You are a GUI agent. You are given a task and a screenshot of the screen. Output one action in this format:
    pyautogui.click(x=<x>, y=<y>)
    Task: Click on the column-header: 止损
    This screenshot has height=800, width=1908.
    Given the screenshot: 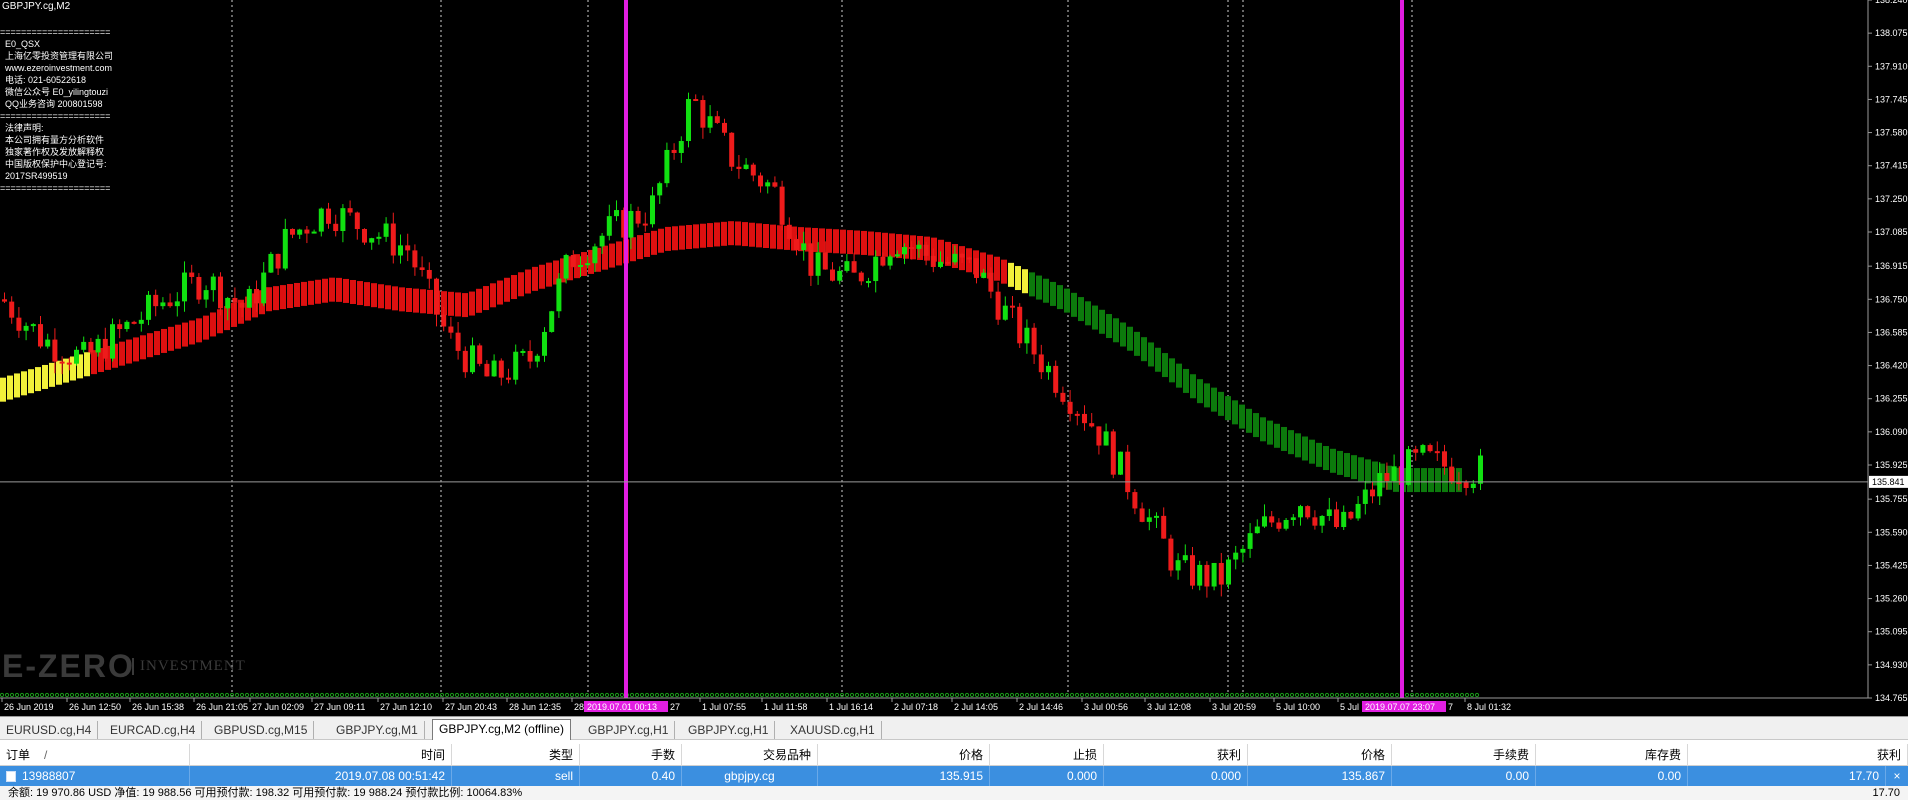 What is the action you would take?
    pyautogui.click(x=1047, y=755)
    